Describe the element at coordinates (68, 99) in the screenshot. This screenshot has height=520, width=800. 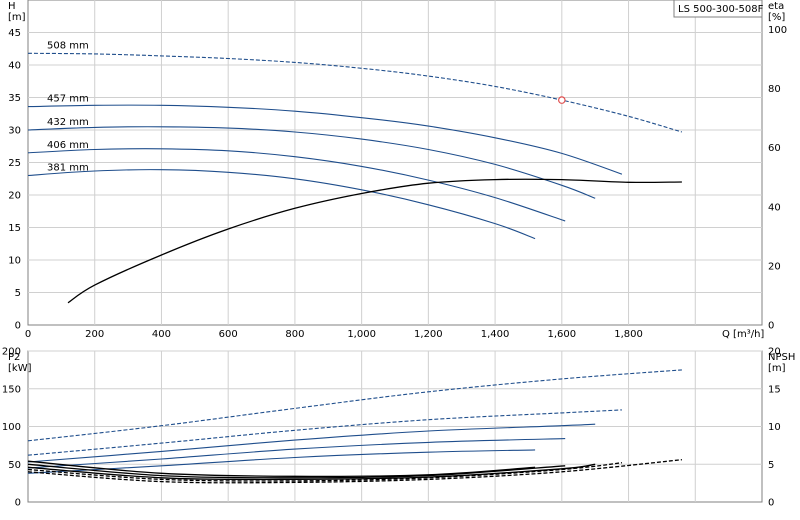
I see `series-label: 457 mm` at that location.